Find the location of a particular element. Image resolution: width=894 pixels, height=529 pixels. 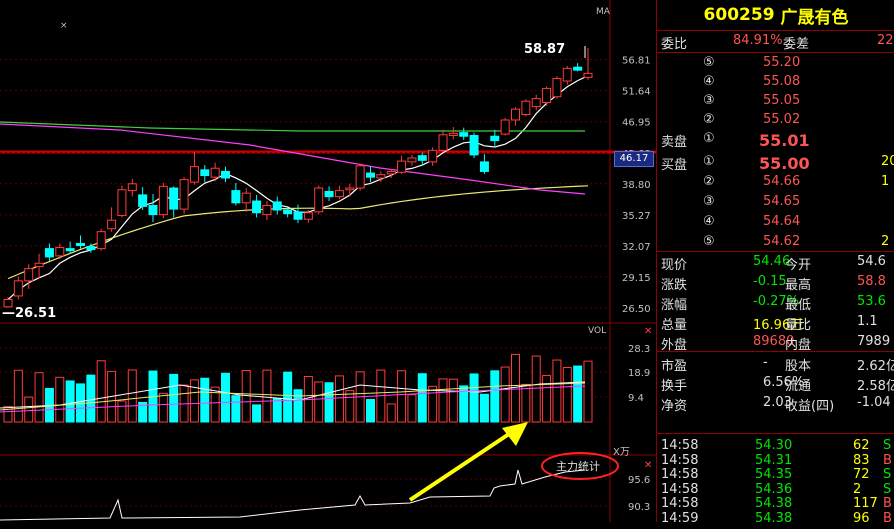

flow-axis-label: 90.3 is located at coordinates (639, 507).